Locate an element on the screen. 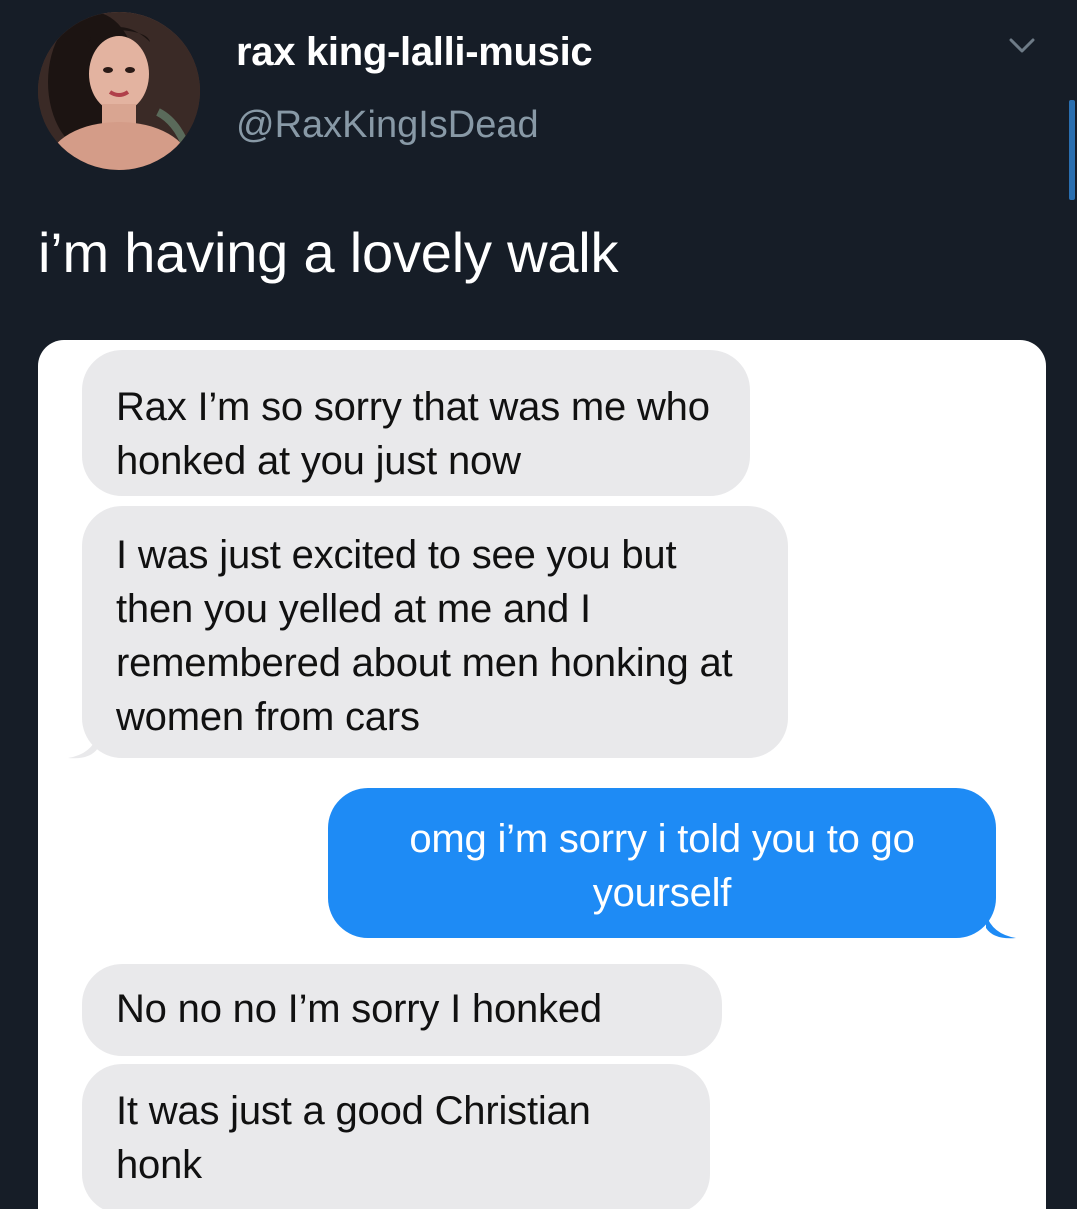  user-handle: @RaxKingIsDead is located at coordinates (387, 125).